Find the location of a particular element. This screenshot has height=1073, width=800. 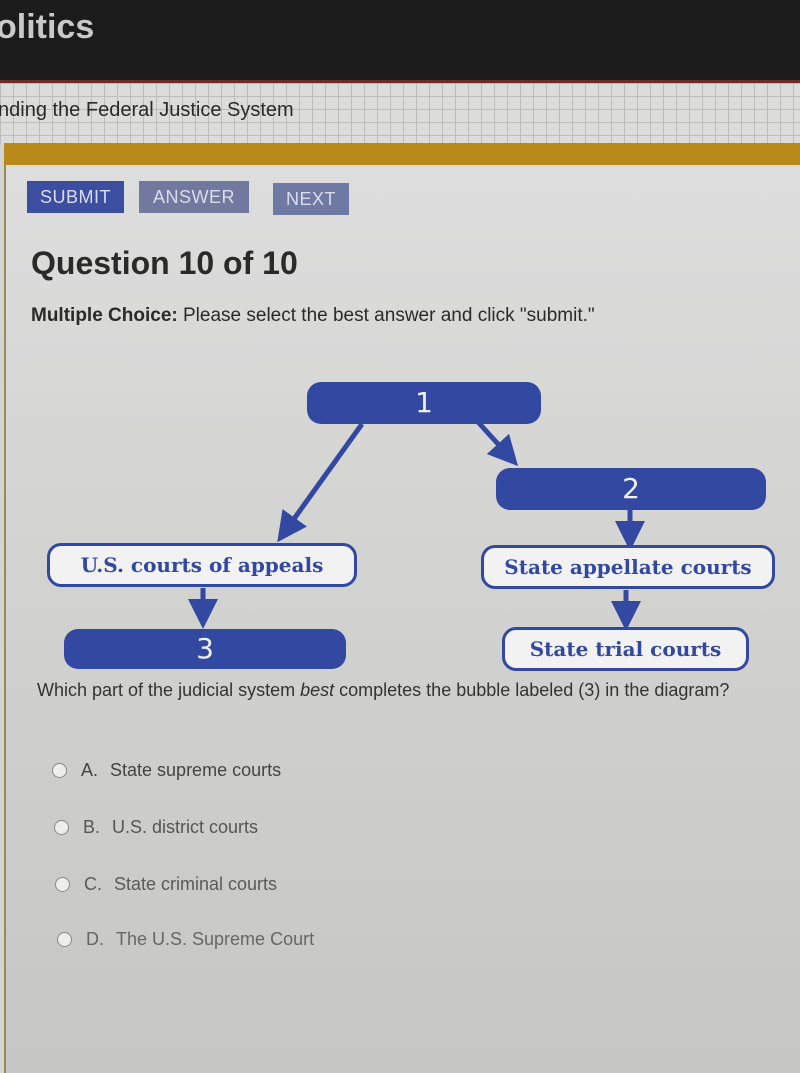

arrow-1-to-appeals is located at coordinates (321, 482).